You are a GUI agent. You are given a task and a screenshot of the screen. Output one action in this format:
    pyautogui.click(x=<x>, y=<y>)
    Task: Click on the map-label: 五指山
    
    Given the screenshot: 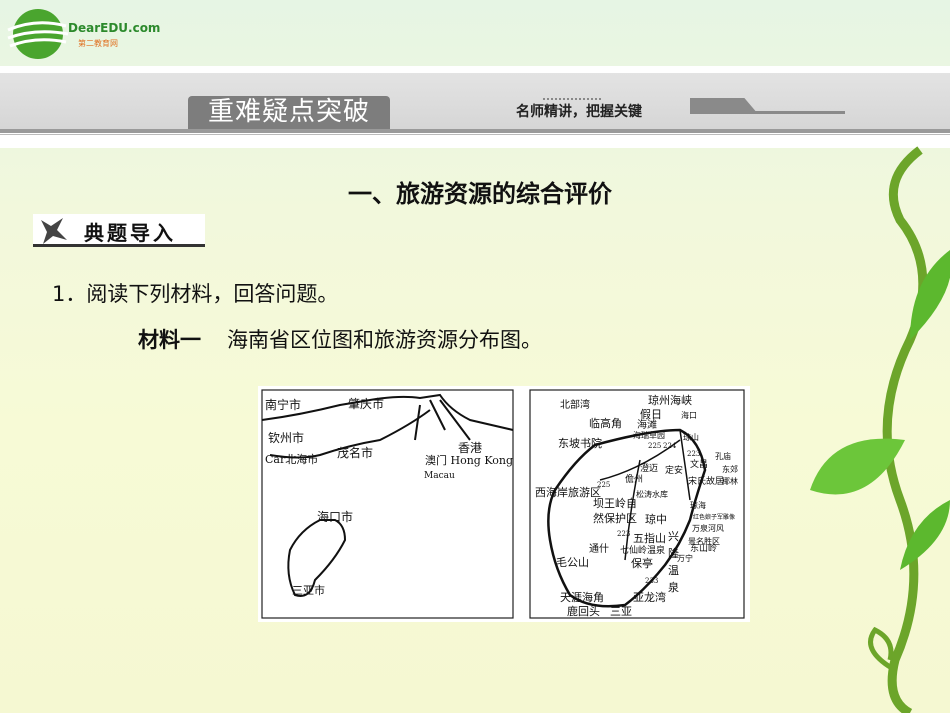 What is the action you would take?
    pyautogui.click(x=649, y=538)
    